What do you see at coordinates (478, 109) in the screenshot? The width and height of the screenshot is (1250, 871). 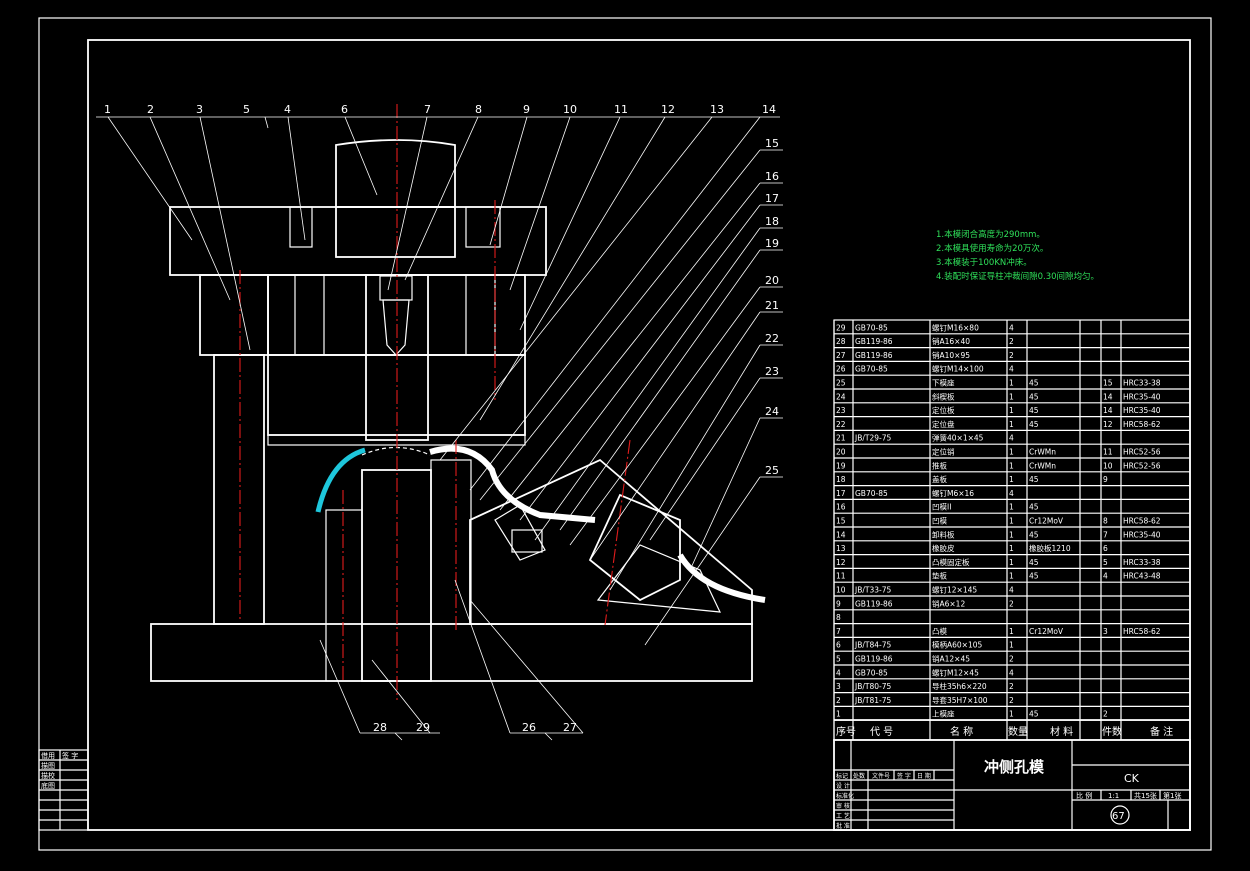 I see `callout-top-8: 8` at bounding box center [478, 109].